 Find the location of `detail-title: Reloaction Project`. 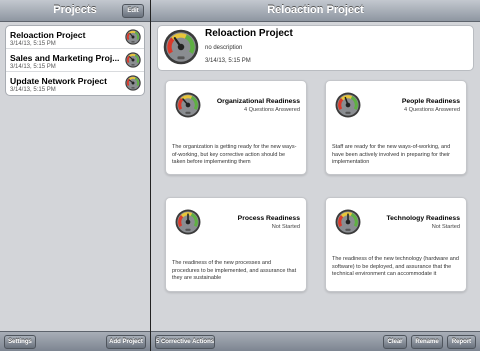

detail-title: Reloaction Project is located at coordinates (315, 10).